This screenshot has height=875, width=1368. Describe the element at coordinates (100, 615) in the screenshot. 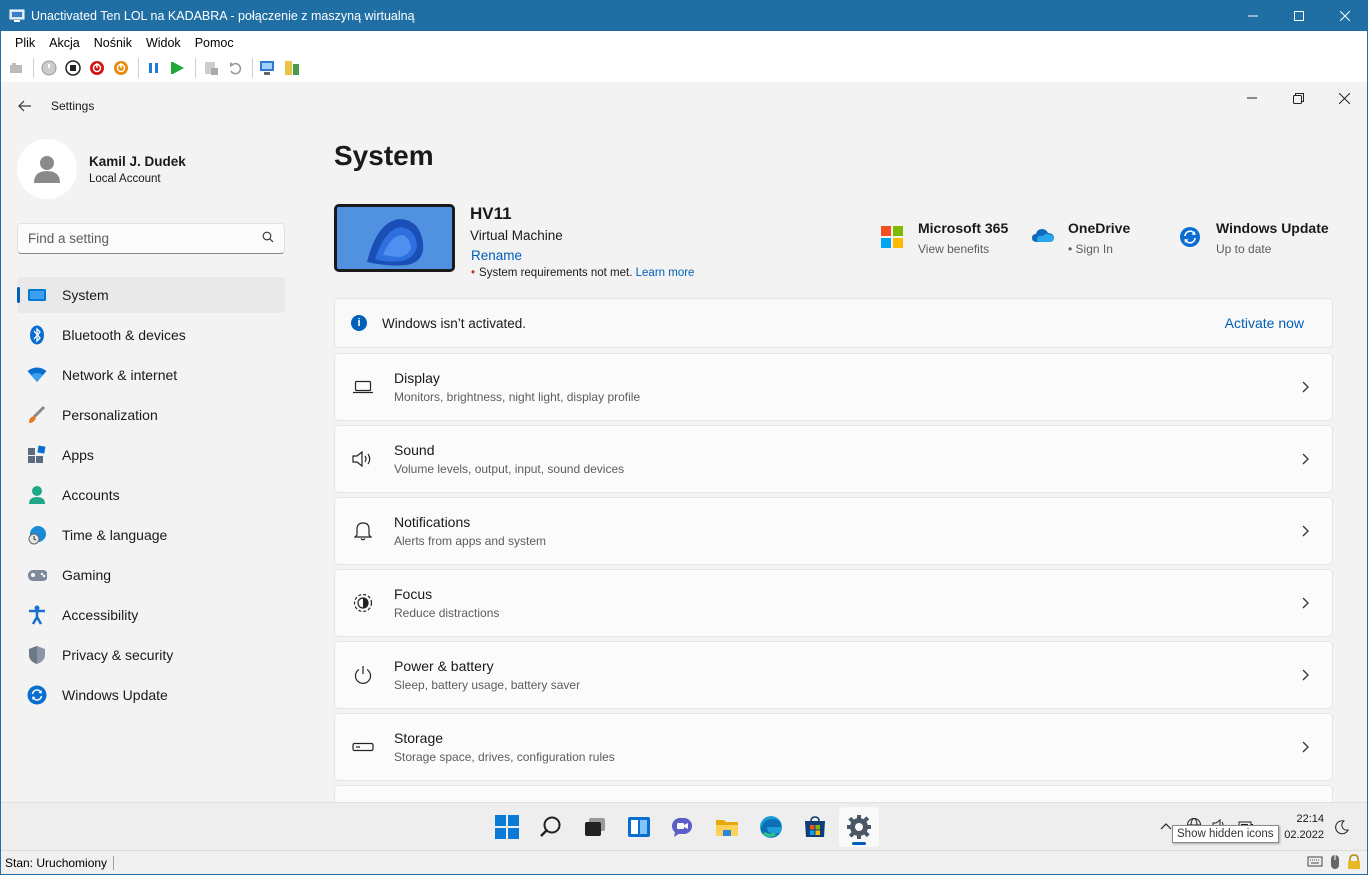

I see `nav-label: Accessibility` at that location.